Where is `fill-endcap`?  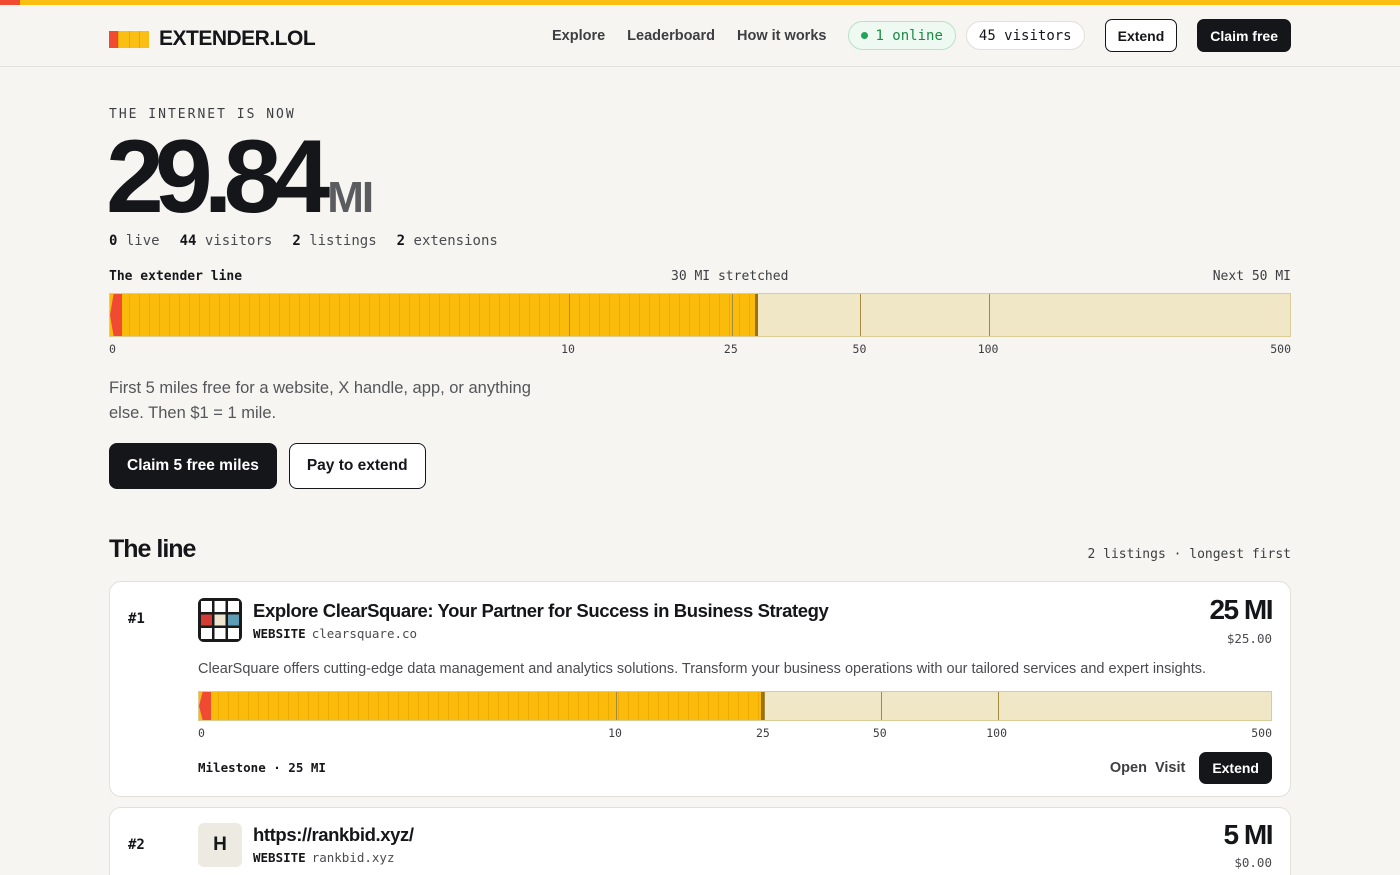 fill-endcap is located at coordinates (756, 315).